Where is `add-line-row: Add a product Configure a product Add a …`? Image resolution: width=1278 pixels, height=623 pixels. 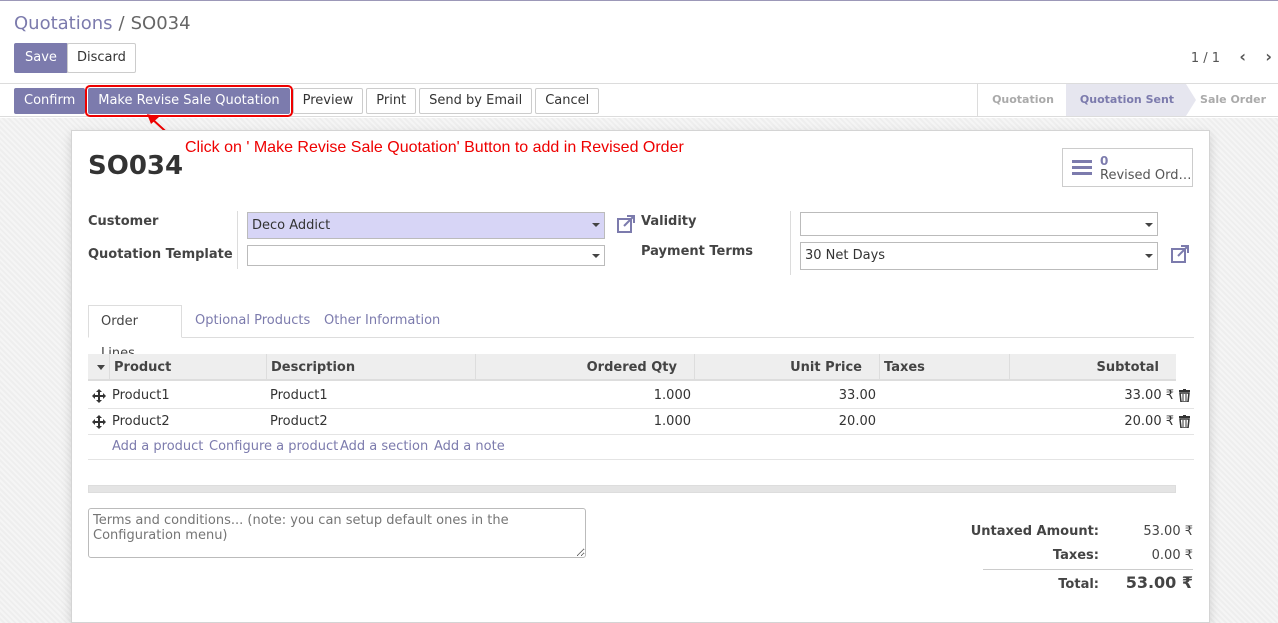 add-line-row: Add a product Configure a product Add a … is located at coordinates (641, 446).